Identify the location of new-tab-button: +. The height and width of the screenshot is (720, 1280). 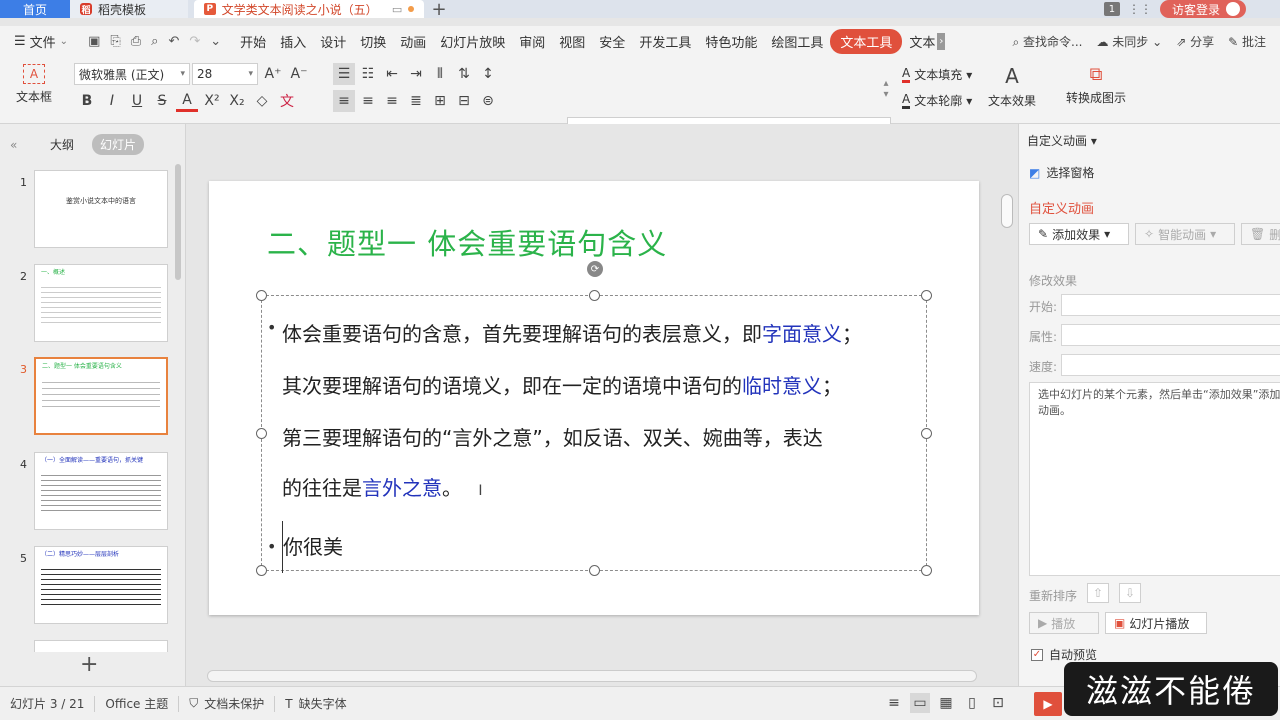
(439, 10).